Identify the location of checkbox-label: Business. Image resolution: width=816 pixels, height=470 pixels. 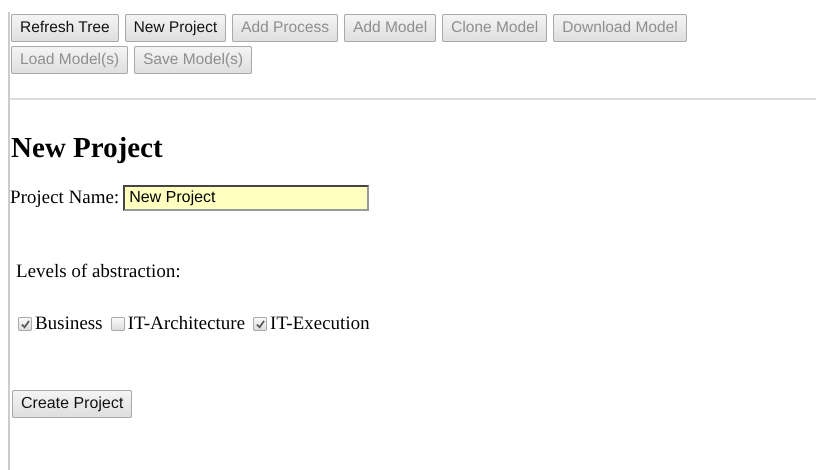
(69, 324).